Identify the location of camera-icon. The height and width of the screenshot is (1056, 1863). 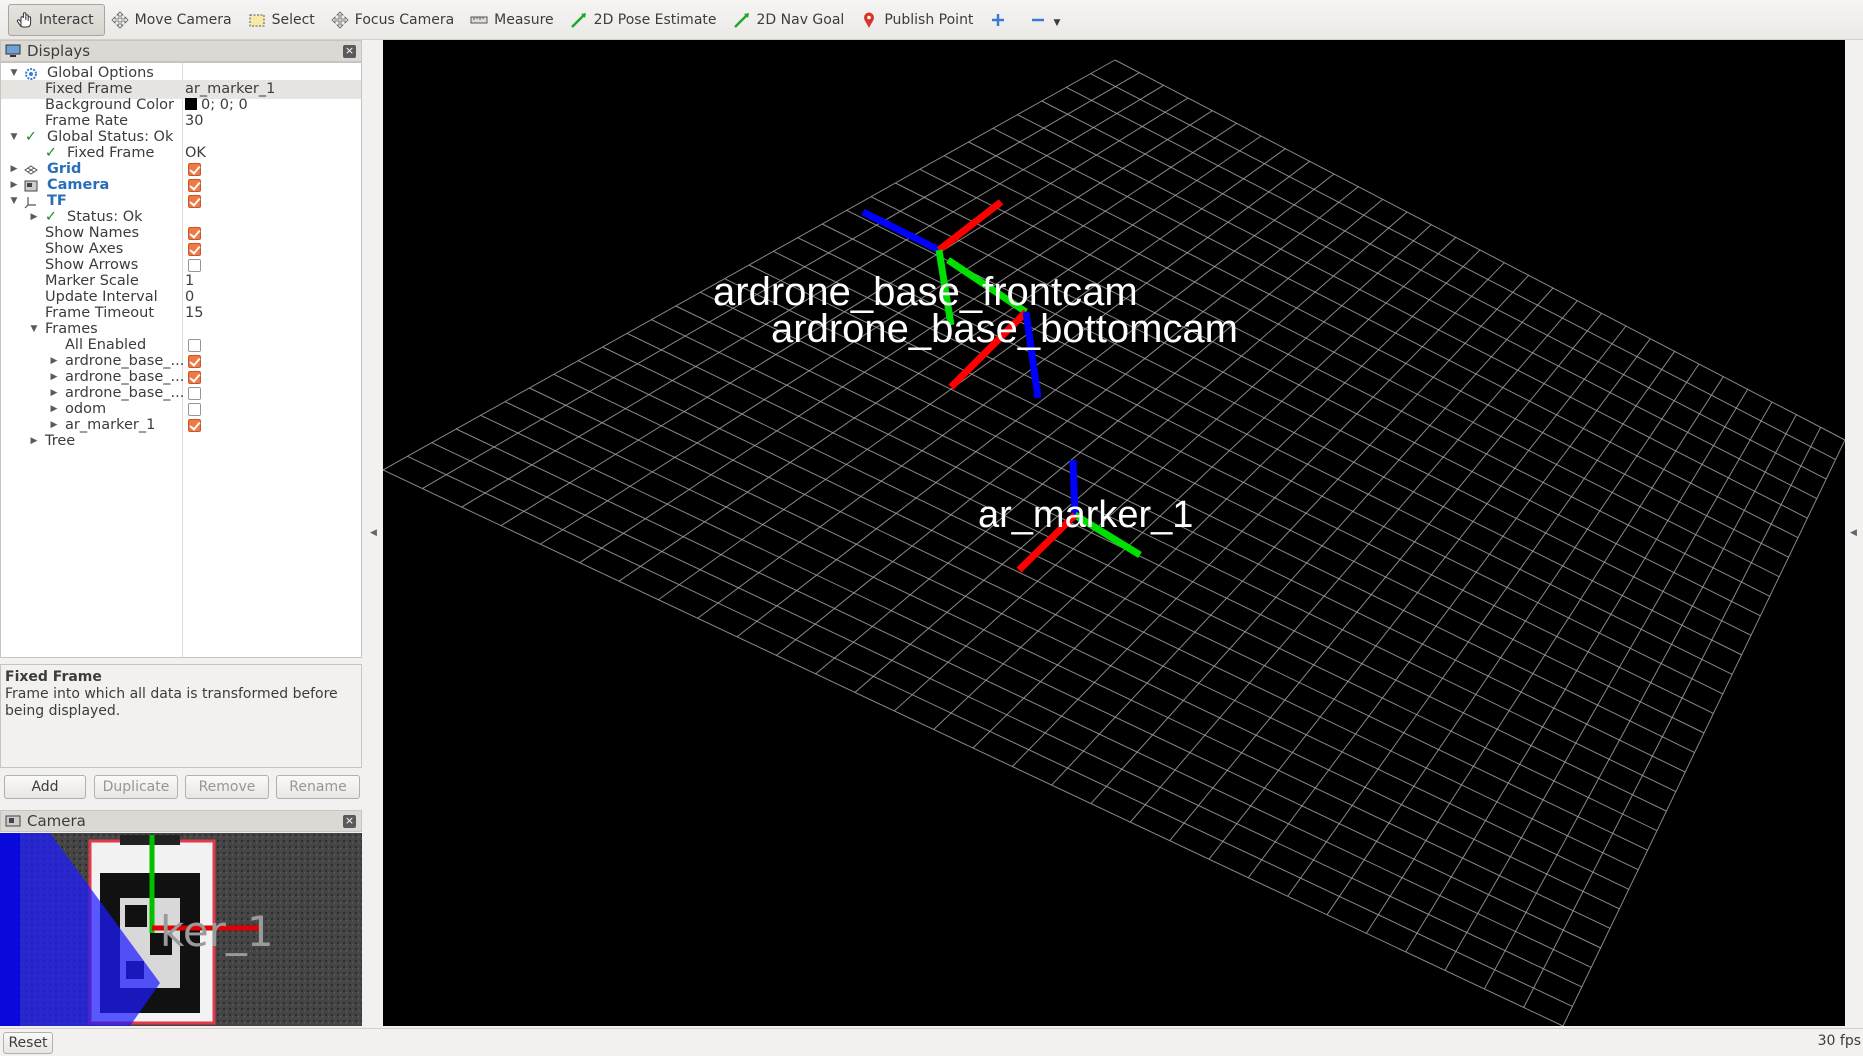
(13, 821).